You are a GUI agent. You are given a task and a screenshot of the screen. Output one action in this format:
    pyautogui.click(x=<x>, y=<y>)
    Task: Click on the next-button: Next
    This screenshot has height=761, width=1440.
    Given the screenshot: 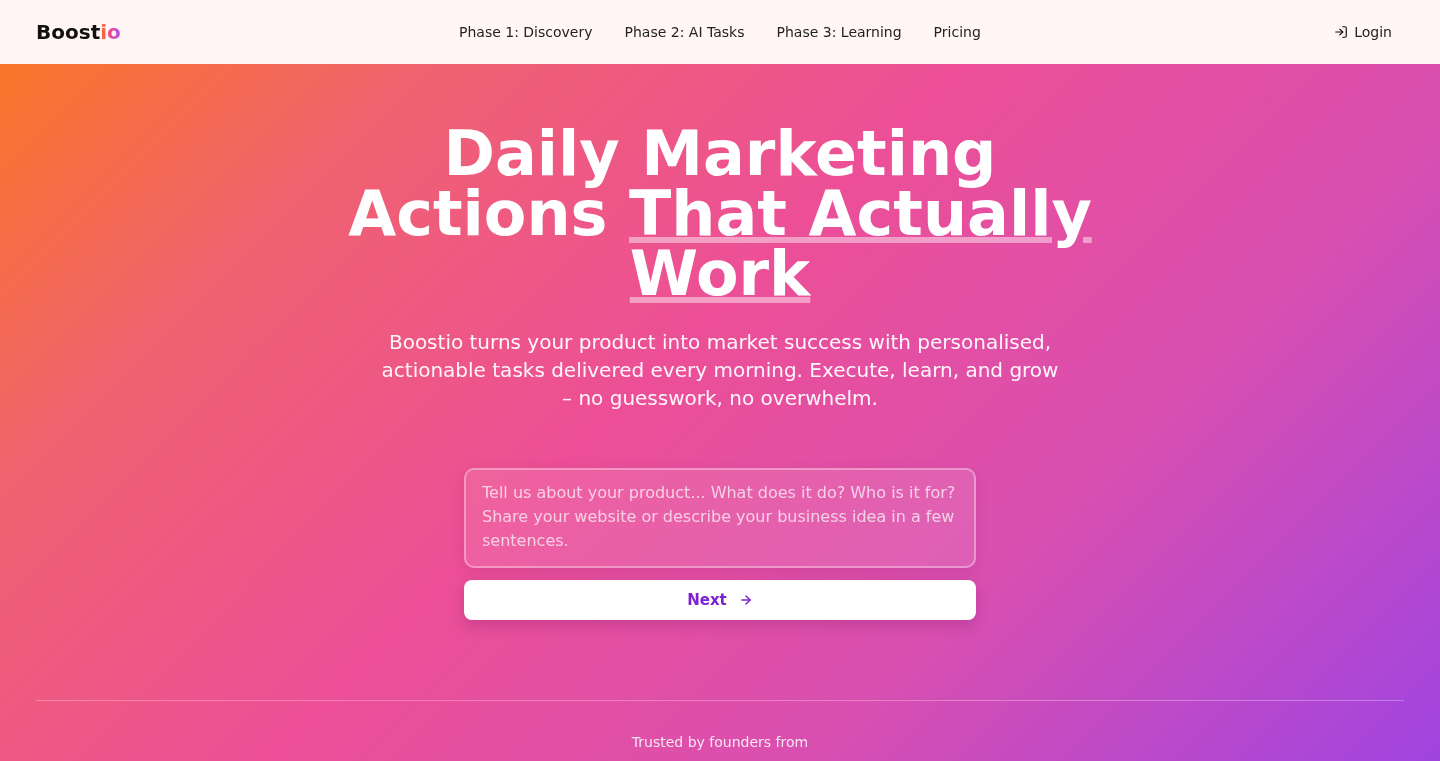 What is the action you would take?
    pyautogui.click(x=720, y=600)
    